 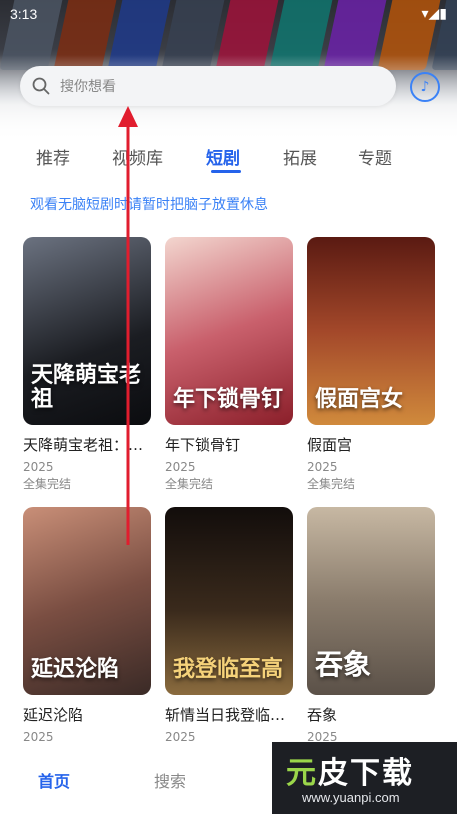 I want to click on annotation-arrow, so click(x=128, y=325).